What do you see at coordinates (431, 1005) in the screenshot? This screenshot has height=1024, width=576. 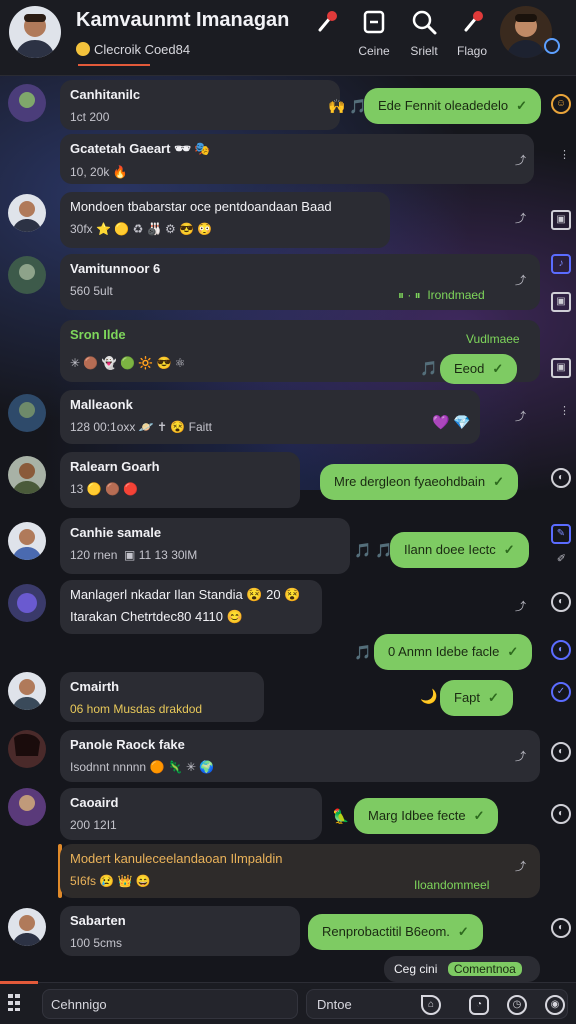 I see `location-icon: ⌂` at bounding box center [431, 1005].